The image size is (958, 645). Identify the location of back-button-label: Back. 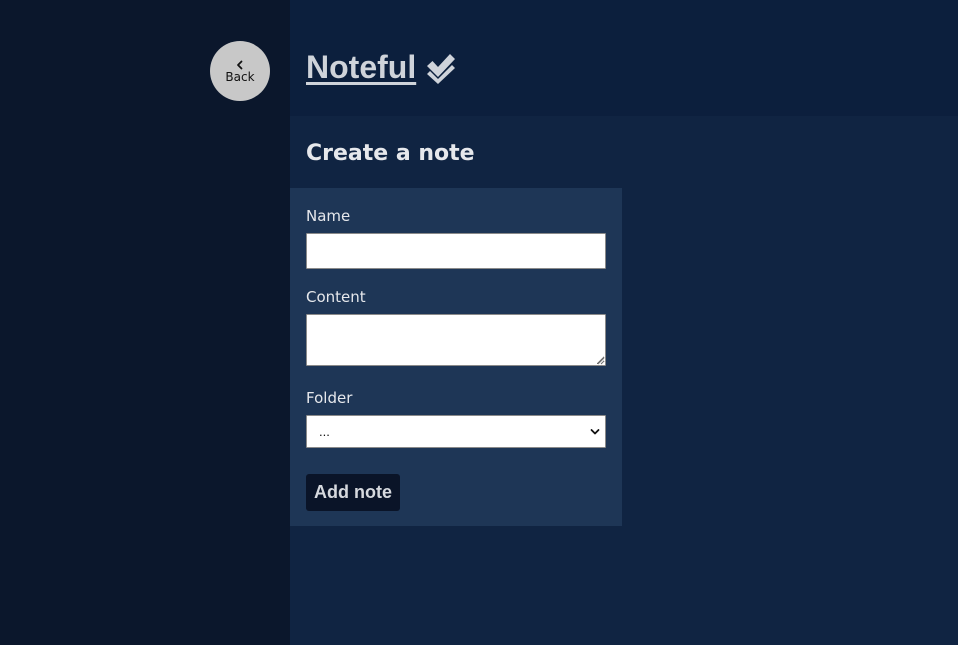
(240, 76).